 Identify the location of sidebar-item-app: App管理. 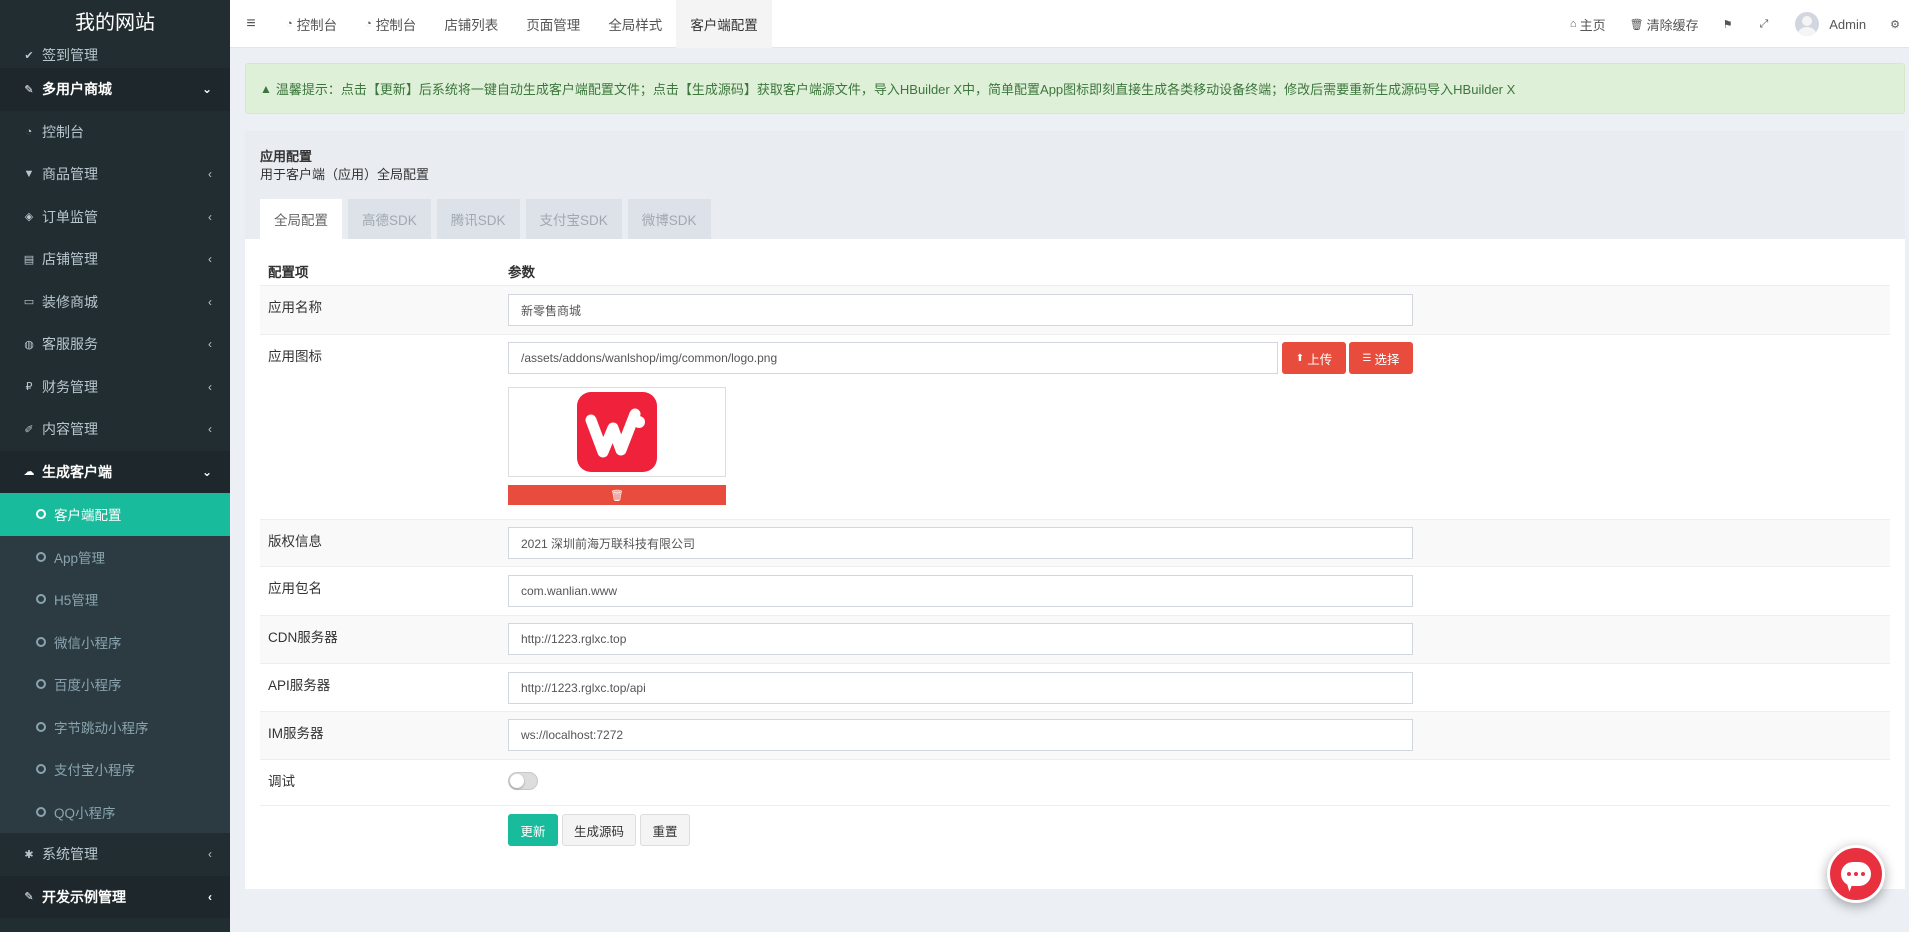
(115, 556).